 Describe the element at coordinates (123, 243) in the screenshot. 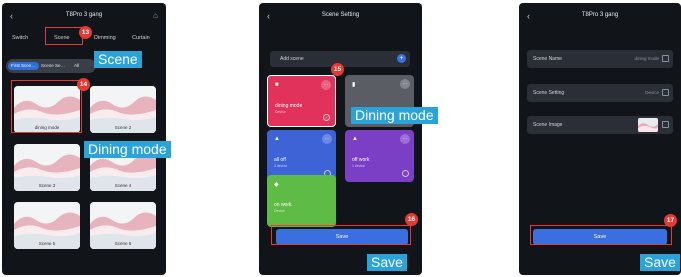

I see `scene-card-label: Scene 6` at that location.